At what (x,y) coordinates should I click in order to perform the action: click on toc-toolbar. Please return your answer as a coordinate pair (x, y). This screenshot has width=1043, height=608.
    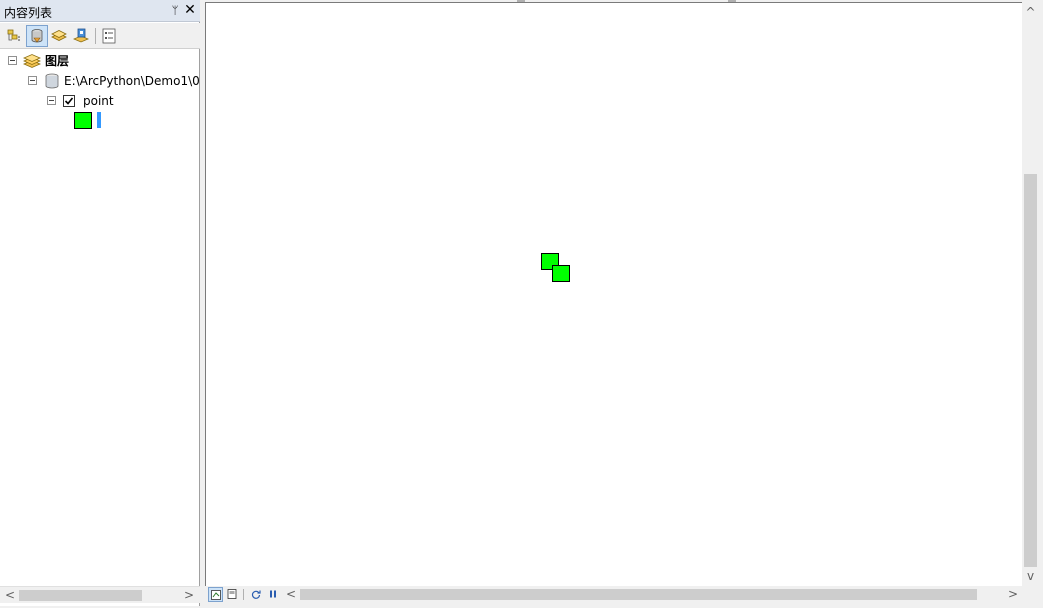
    Looking at the image, I should click on (100, 36).